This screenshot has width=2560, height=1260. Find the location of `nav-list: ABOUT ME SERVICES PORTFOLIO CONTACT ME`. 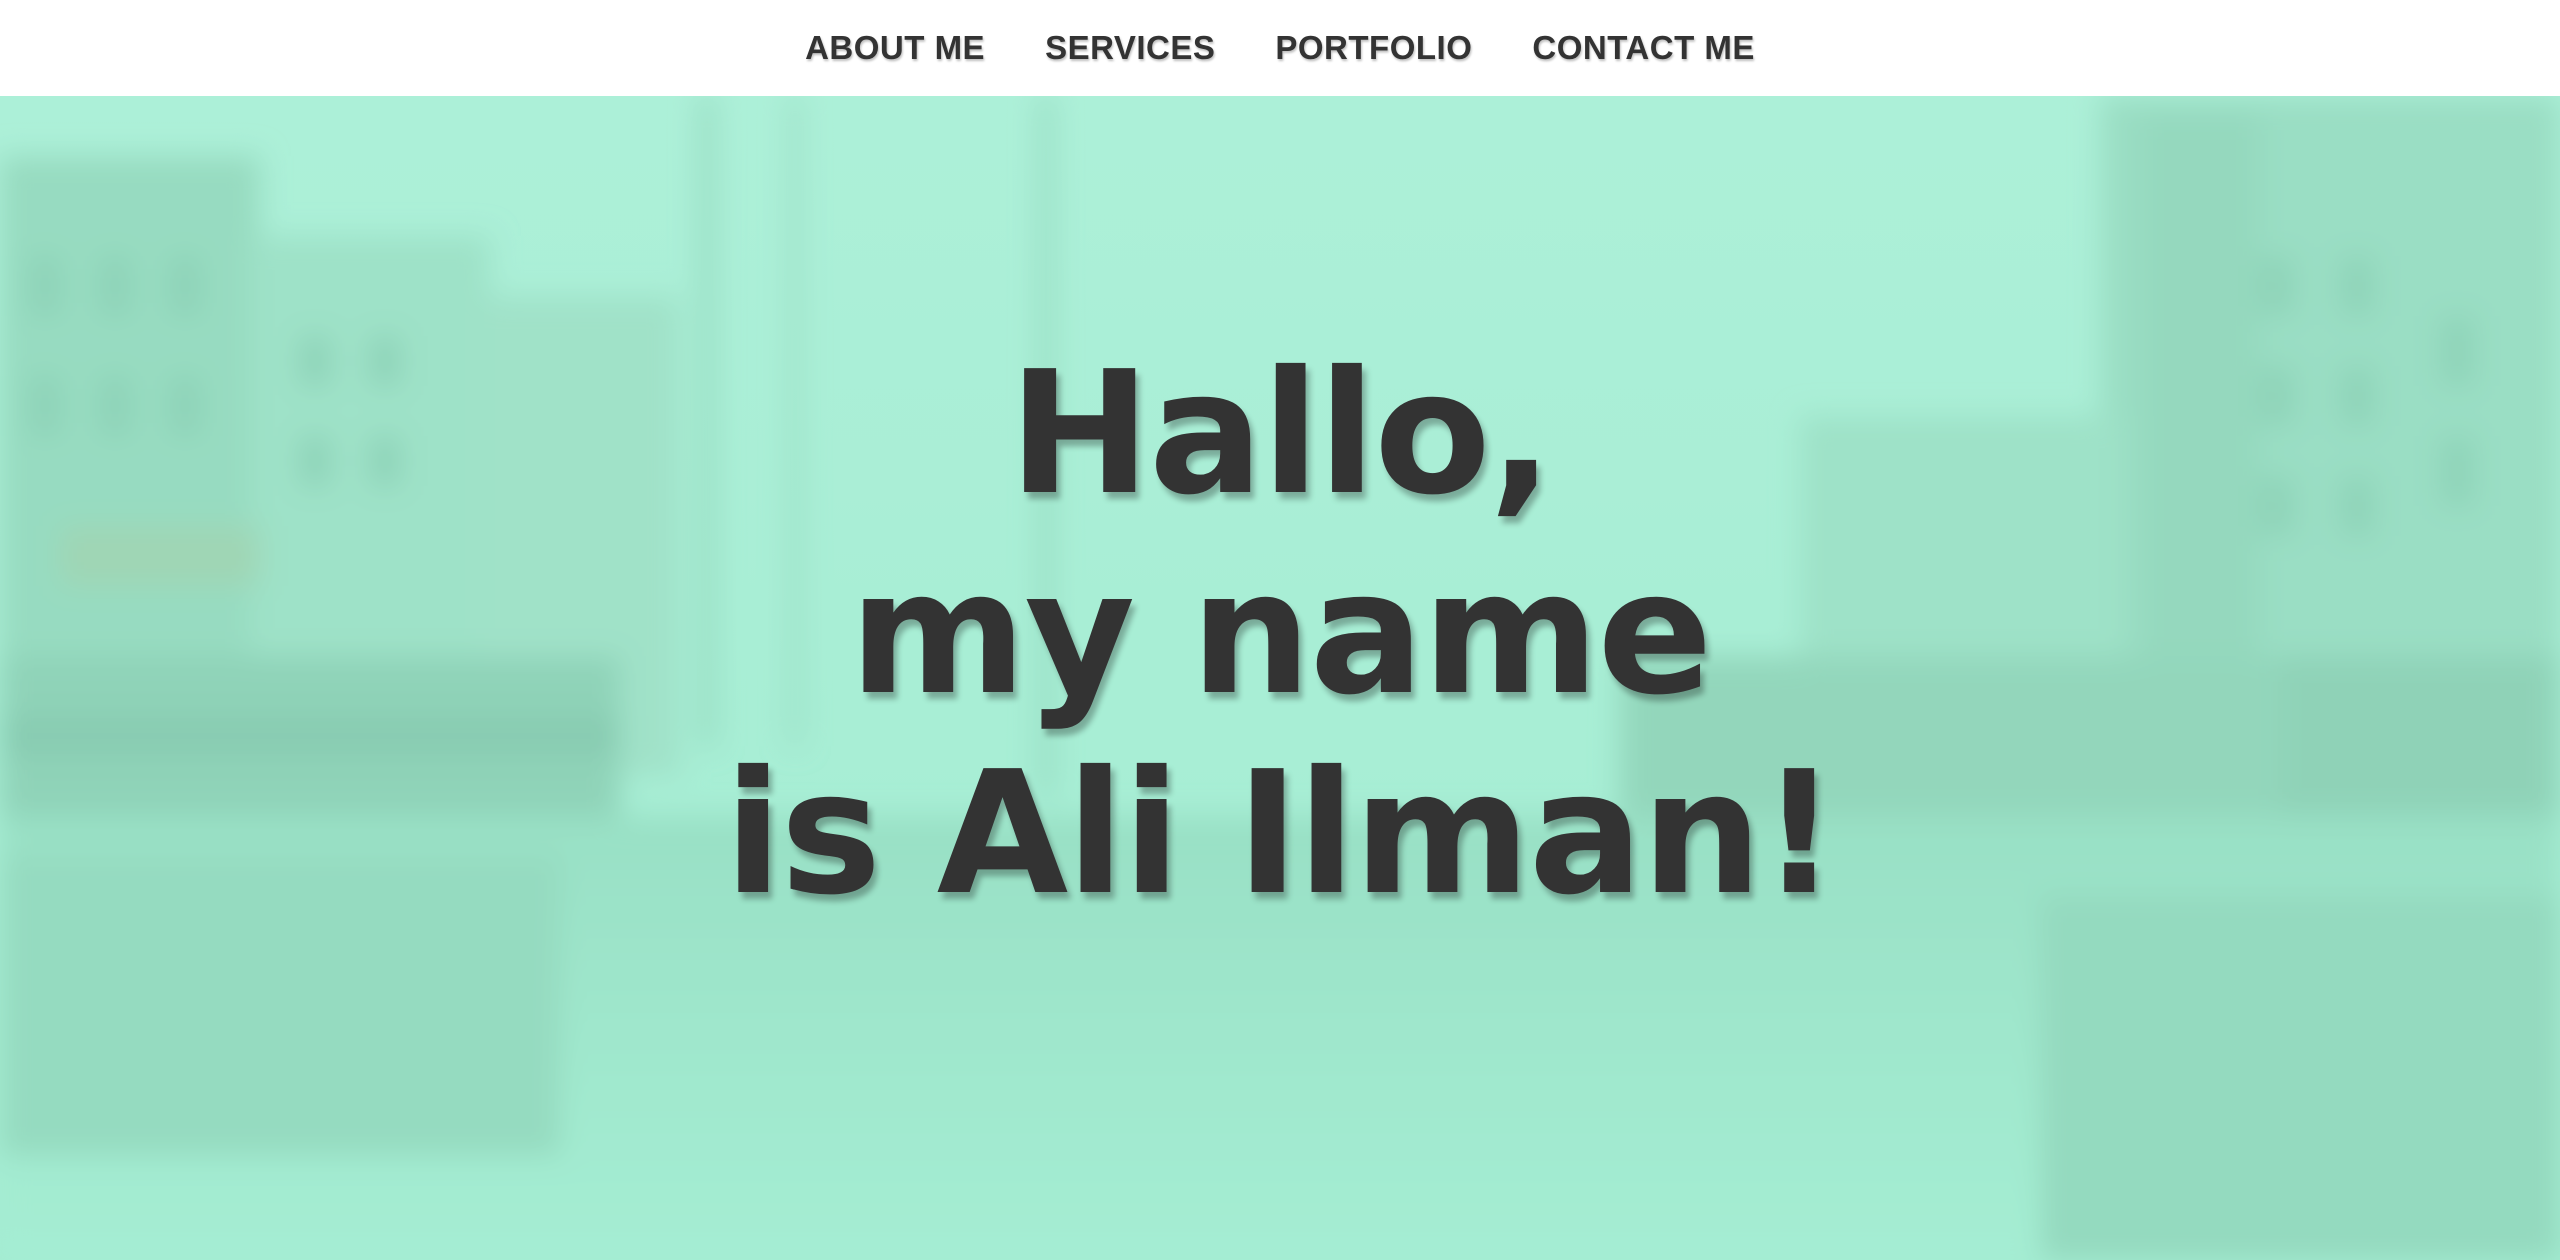

nav-list: ABOUT ME SERVICES PORTFOLIO CONTACT ME is located at coordinates (1280, 48).